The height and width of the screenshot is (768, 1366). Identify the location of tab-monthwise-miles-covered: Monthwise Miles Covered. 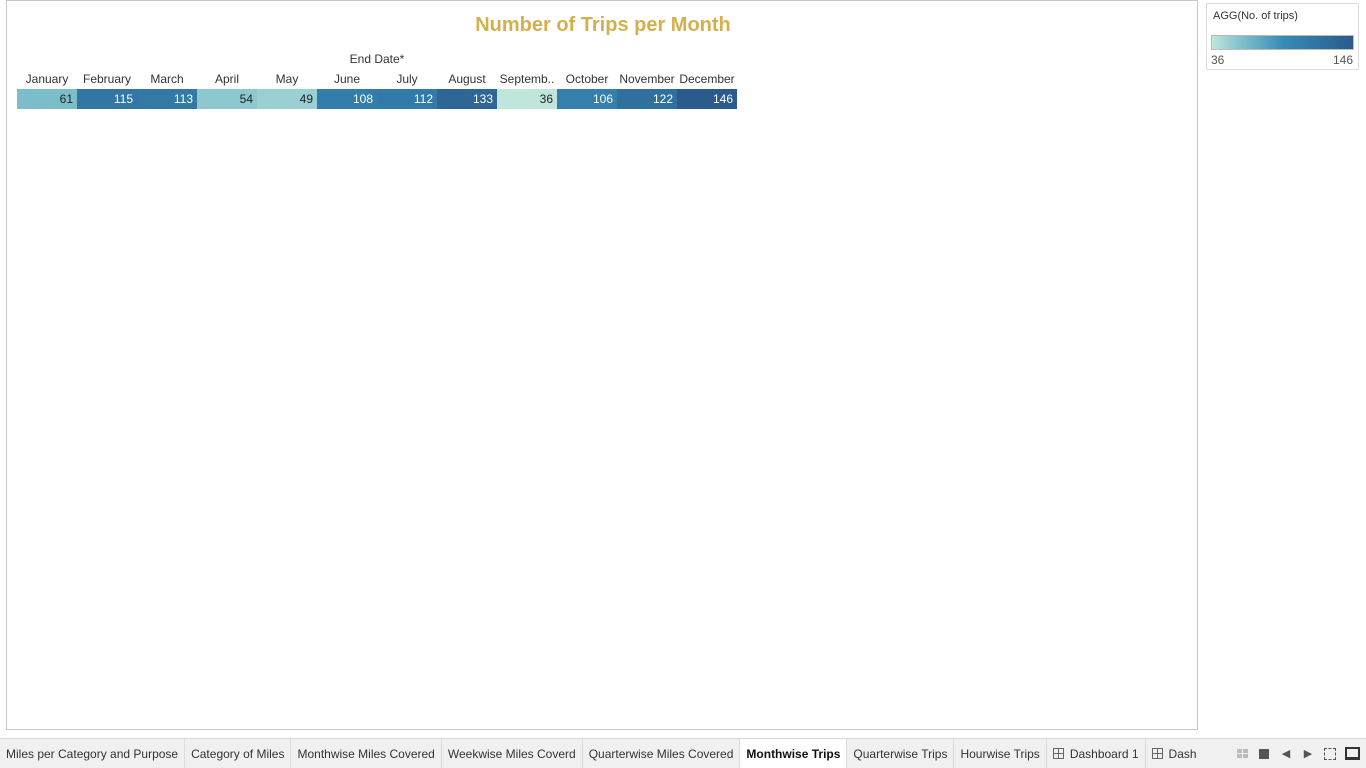
(366, 753).